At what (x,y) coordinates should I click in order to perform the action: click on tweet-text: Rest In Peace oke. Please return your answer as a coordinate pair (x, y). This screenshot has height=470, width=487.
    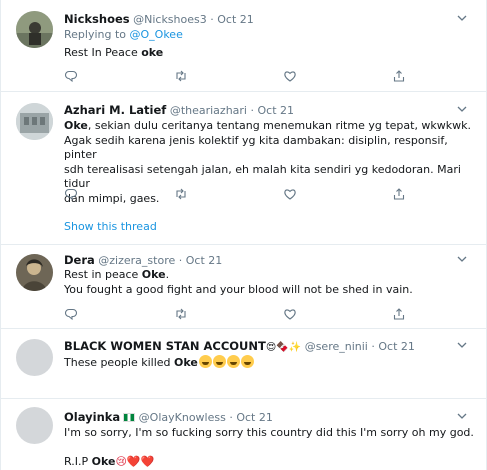
    Looking at the image, I should click on (269, 53).